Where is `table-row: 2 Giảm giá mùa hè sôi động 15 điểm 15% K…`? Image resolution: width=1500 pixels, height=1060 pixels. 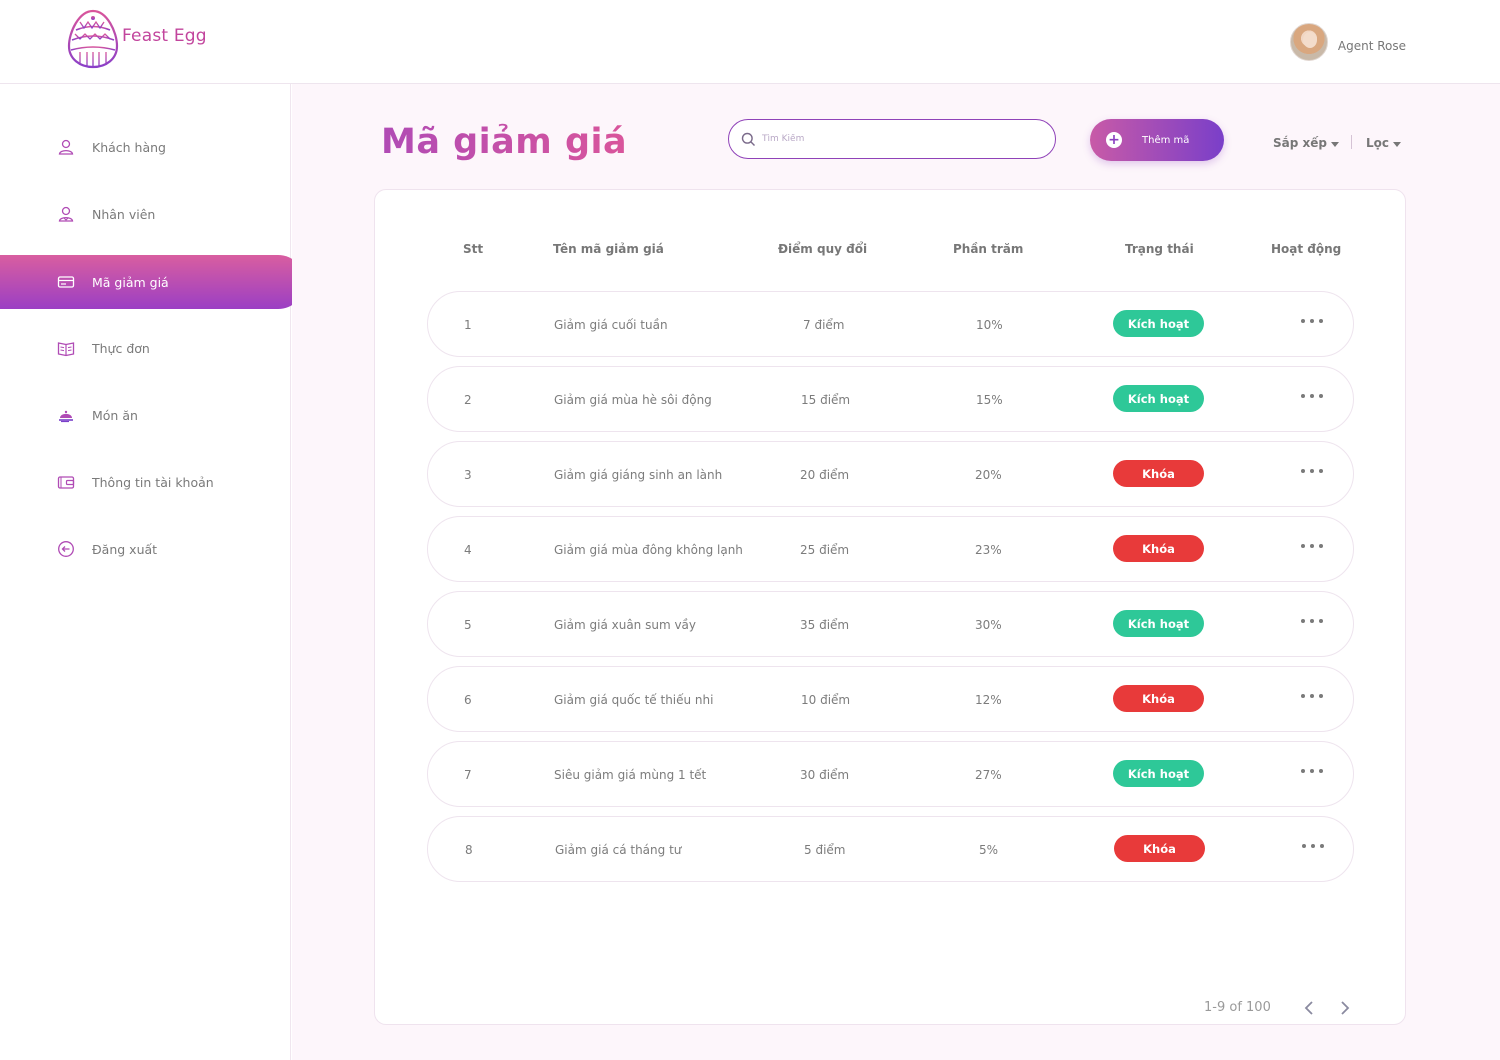 table-row: 2 Giảm giá mùa hè sôi động 15 điểm 15% K… is located at coordinates (890, 399).